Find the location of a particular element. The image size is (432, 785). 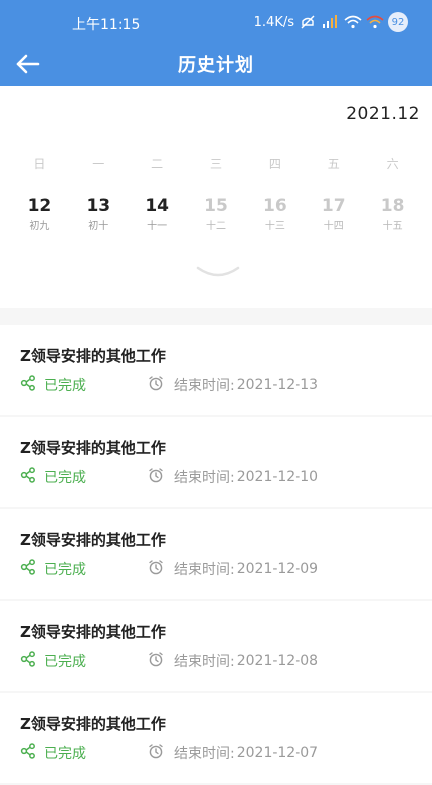

day-number: 16 is located at coordinates (275, 206).